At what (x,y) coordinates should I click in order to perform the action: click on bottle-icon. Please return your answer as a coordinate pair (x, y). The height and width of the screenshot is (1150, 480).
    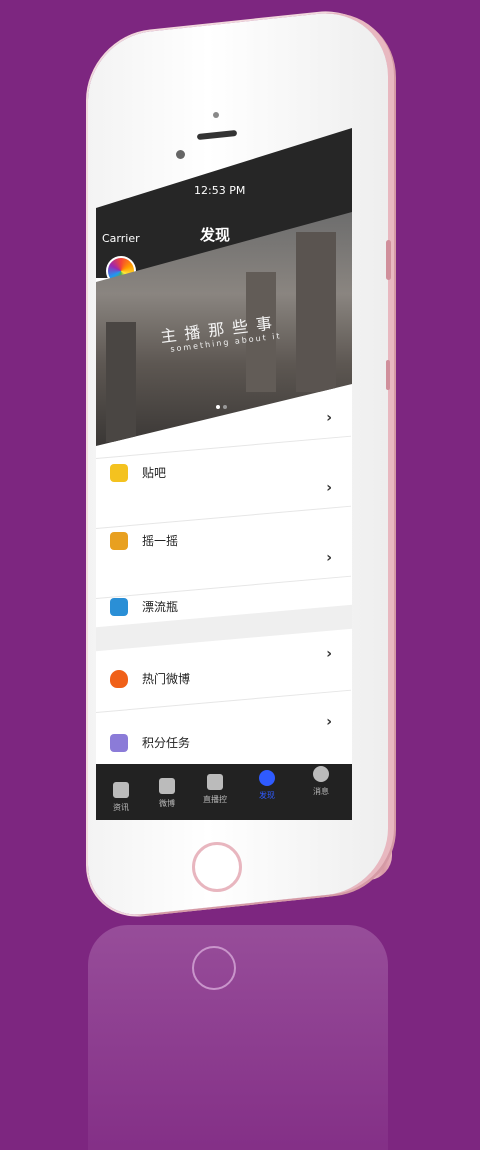
    Looking at the image, I should click on (119, 607).